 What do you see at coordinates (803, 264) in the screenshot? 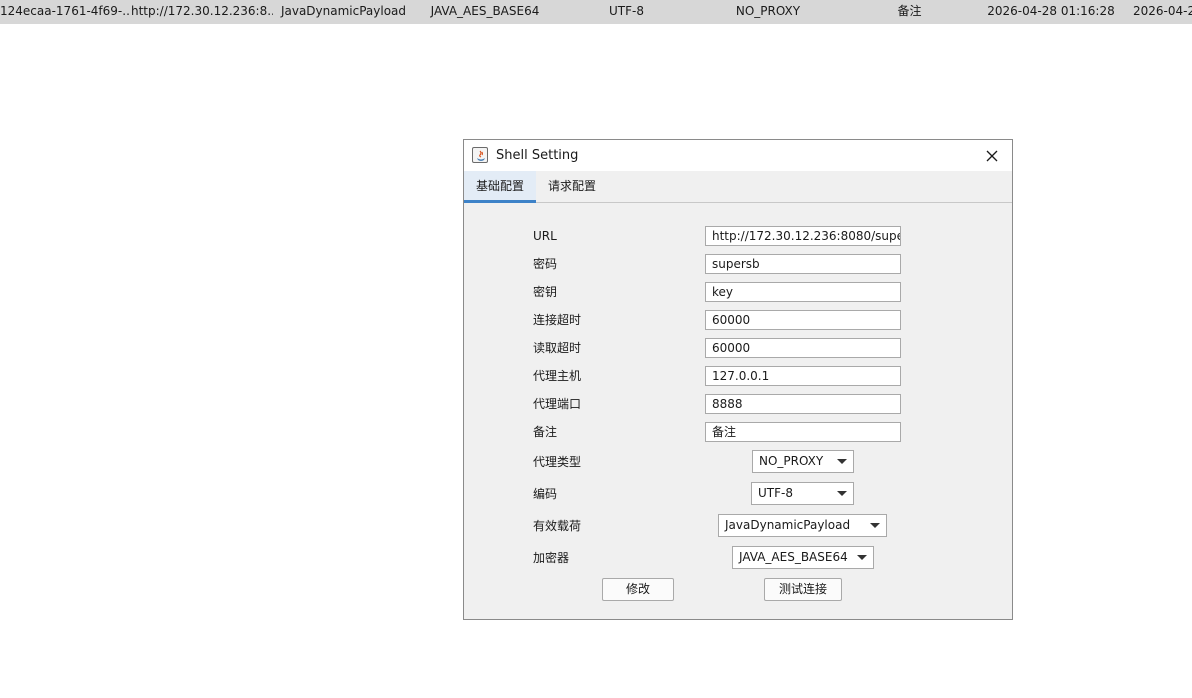
I see `password-field: supersb` at bounding box center [803, 264].